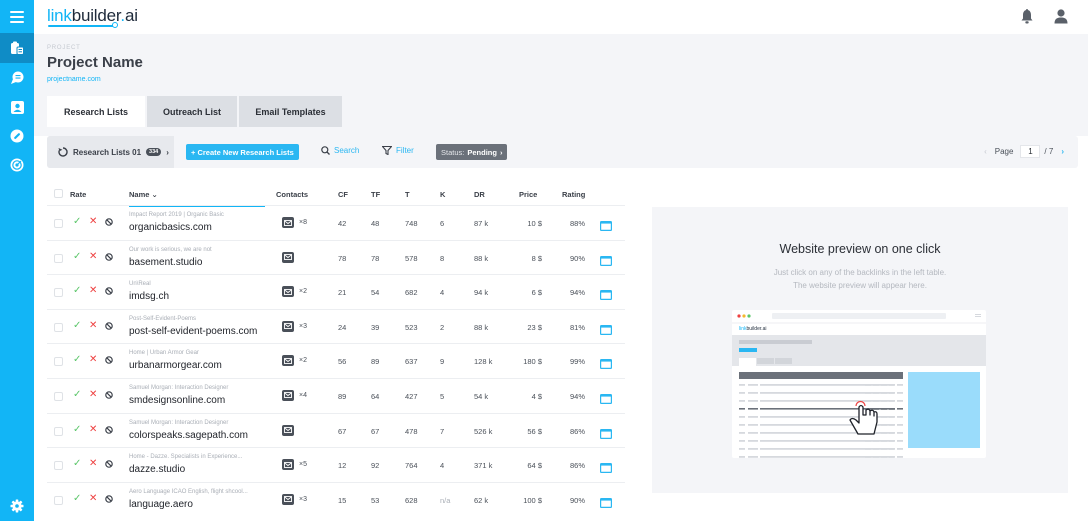  I want to click on page-number-input: 1, so click(1030, 151).